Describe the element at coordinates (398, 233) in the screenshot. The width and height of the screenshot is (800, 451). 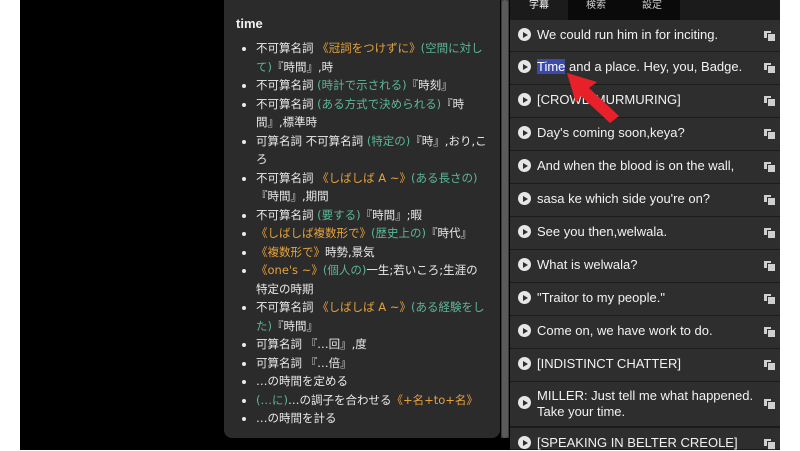
I see `definition-segment: (歴史上の)` at that location.